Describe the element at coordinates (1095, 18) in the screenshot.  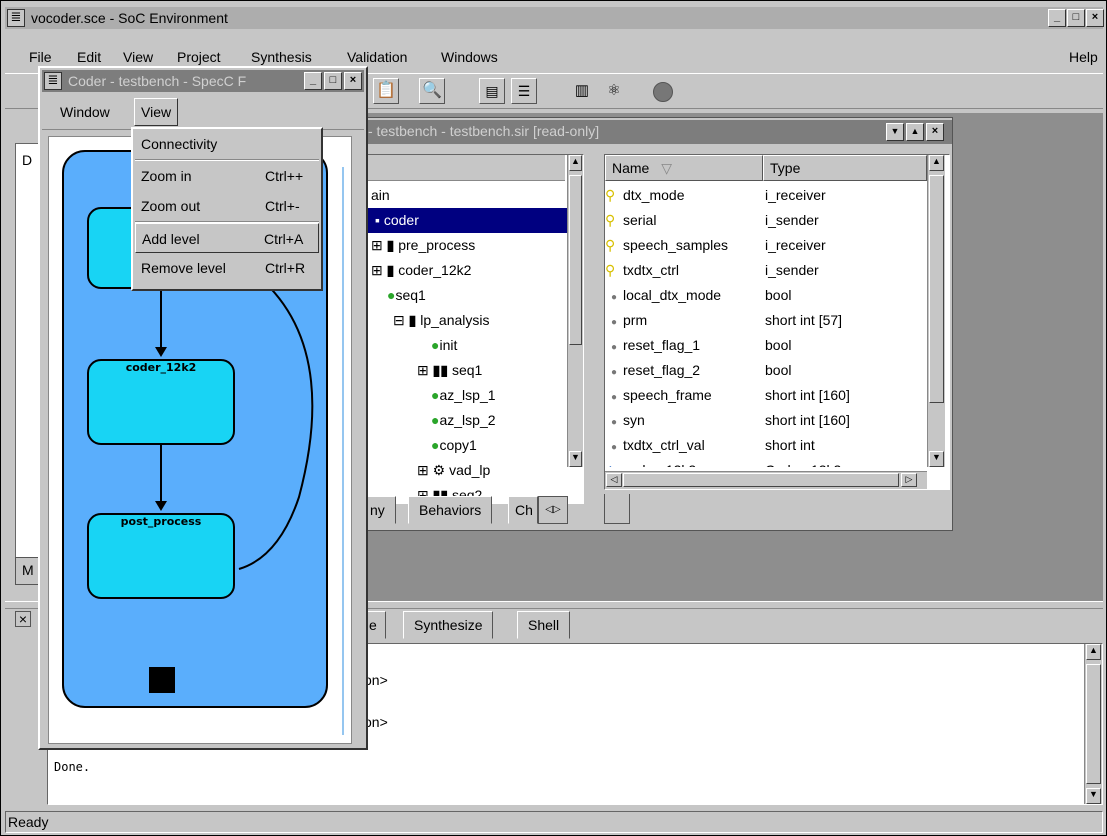
I see `close-button: ×` at that location.